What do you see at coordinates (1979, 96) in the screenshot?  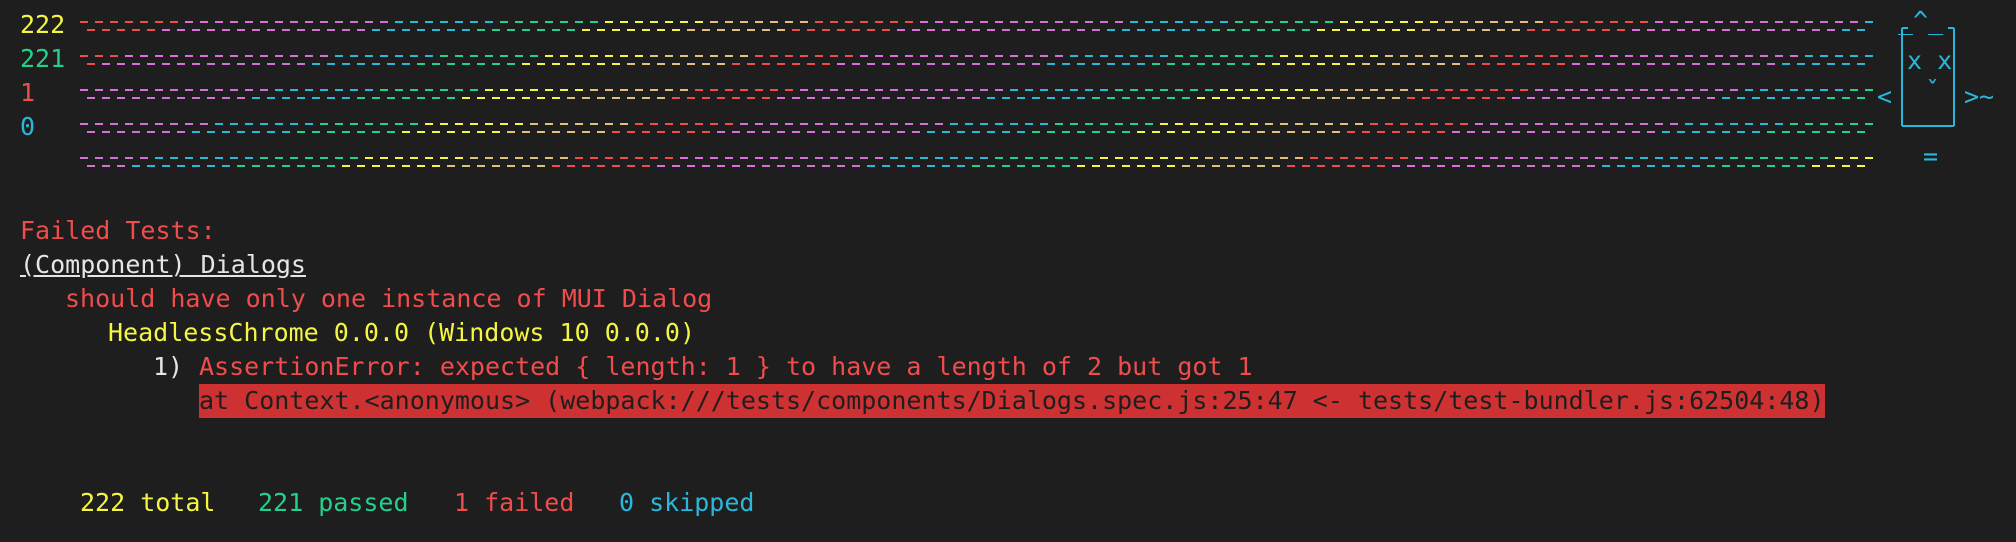 I see `cat-tail: >~` at bounding box center [1979, 96].